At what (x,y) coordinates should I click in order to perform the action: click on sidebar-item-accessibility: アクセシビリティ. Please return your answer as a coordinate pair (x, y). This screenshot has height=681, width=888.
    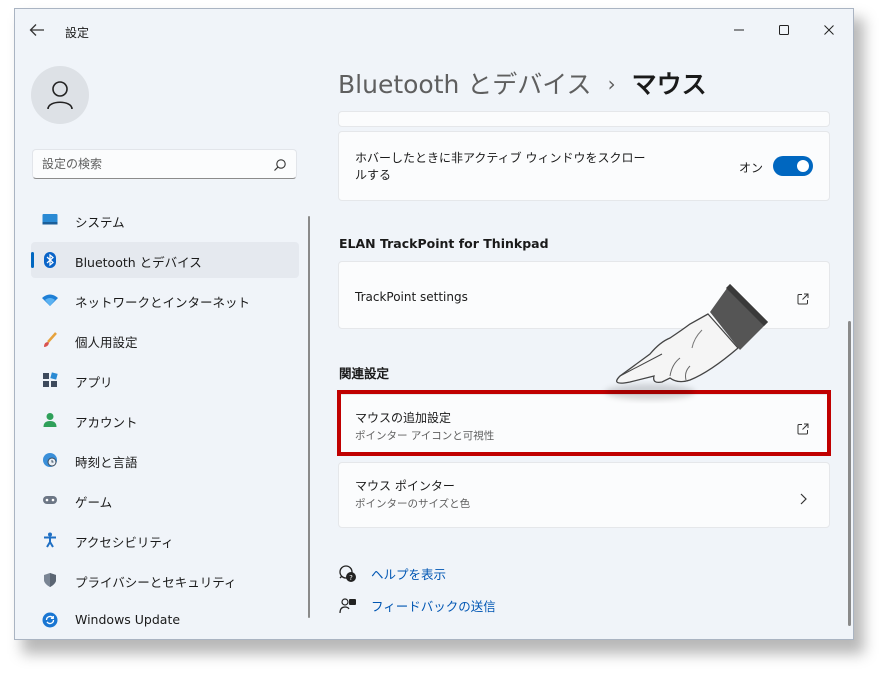
    Looking at the image, I should click on (165, 540).